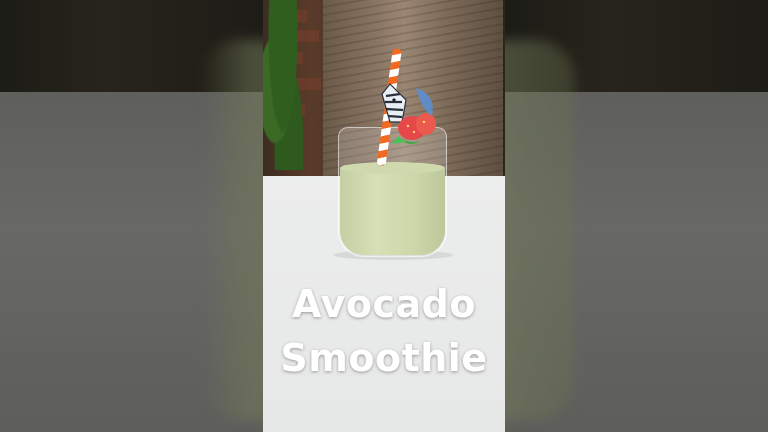 The width and height of the screenshot is (768, 432). I want to click on ivy-leaves, so click(283, 85).